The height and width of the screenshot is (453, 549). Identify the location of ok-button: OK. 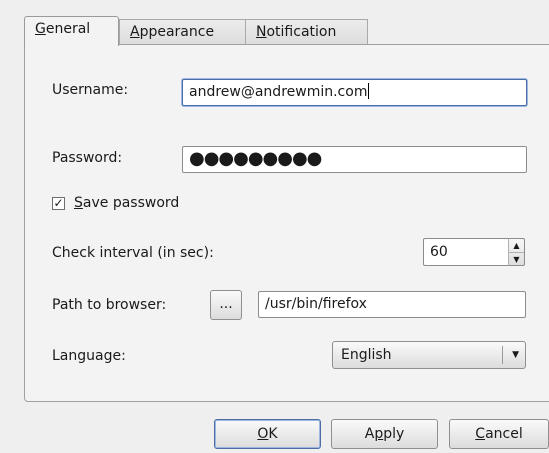
(267, 434).